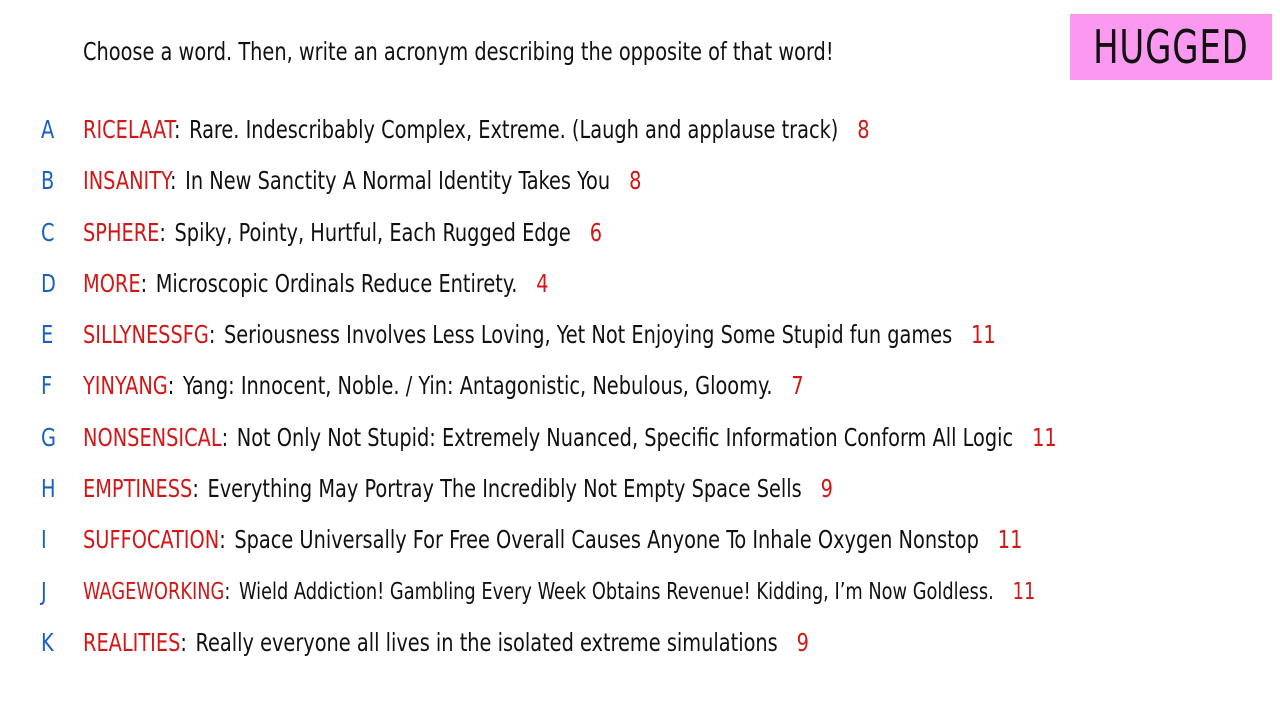  I want to click on player-name-badge: HUGGED, so click(1171, 47).